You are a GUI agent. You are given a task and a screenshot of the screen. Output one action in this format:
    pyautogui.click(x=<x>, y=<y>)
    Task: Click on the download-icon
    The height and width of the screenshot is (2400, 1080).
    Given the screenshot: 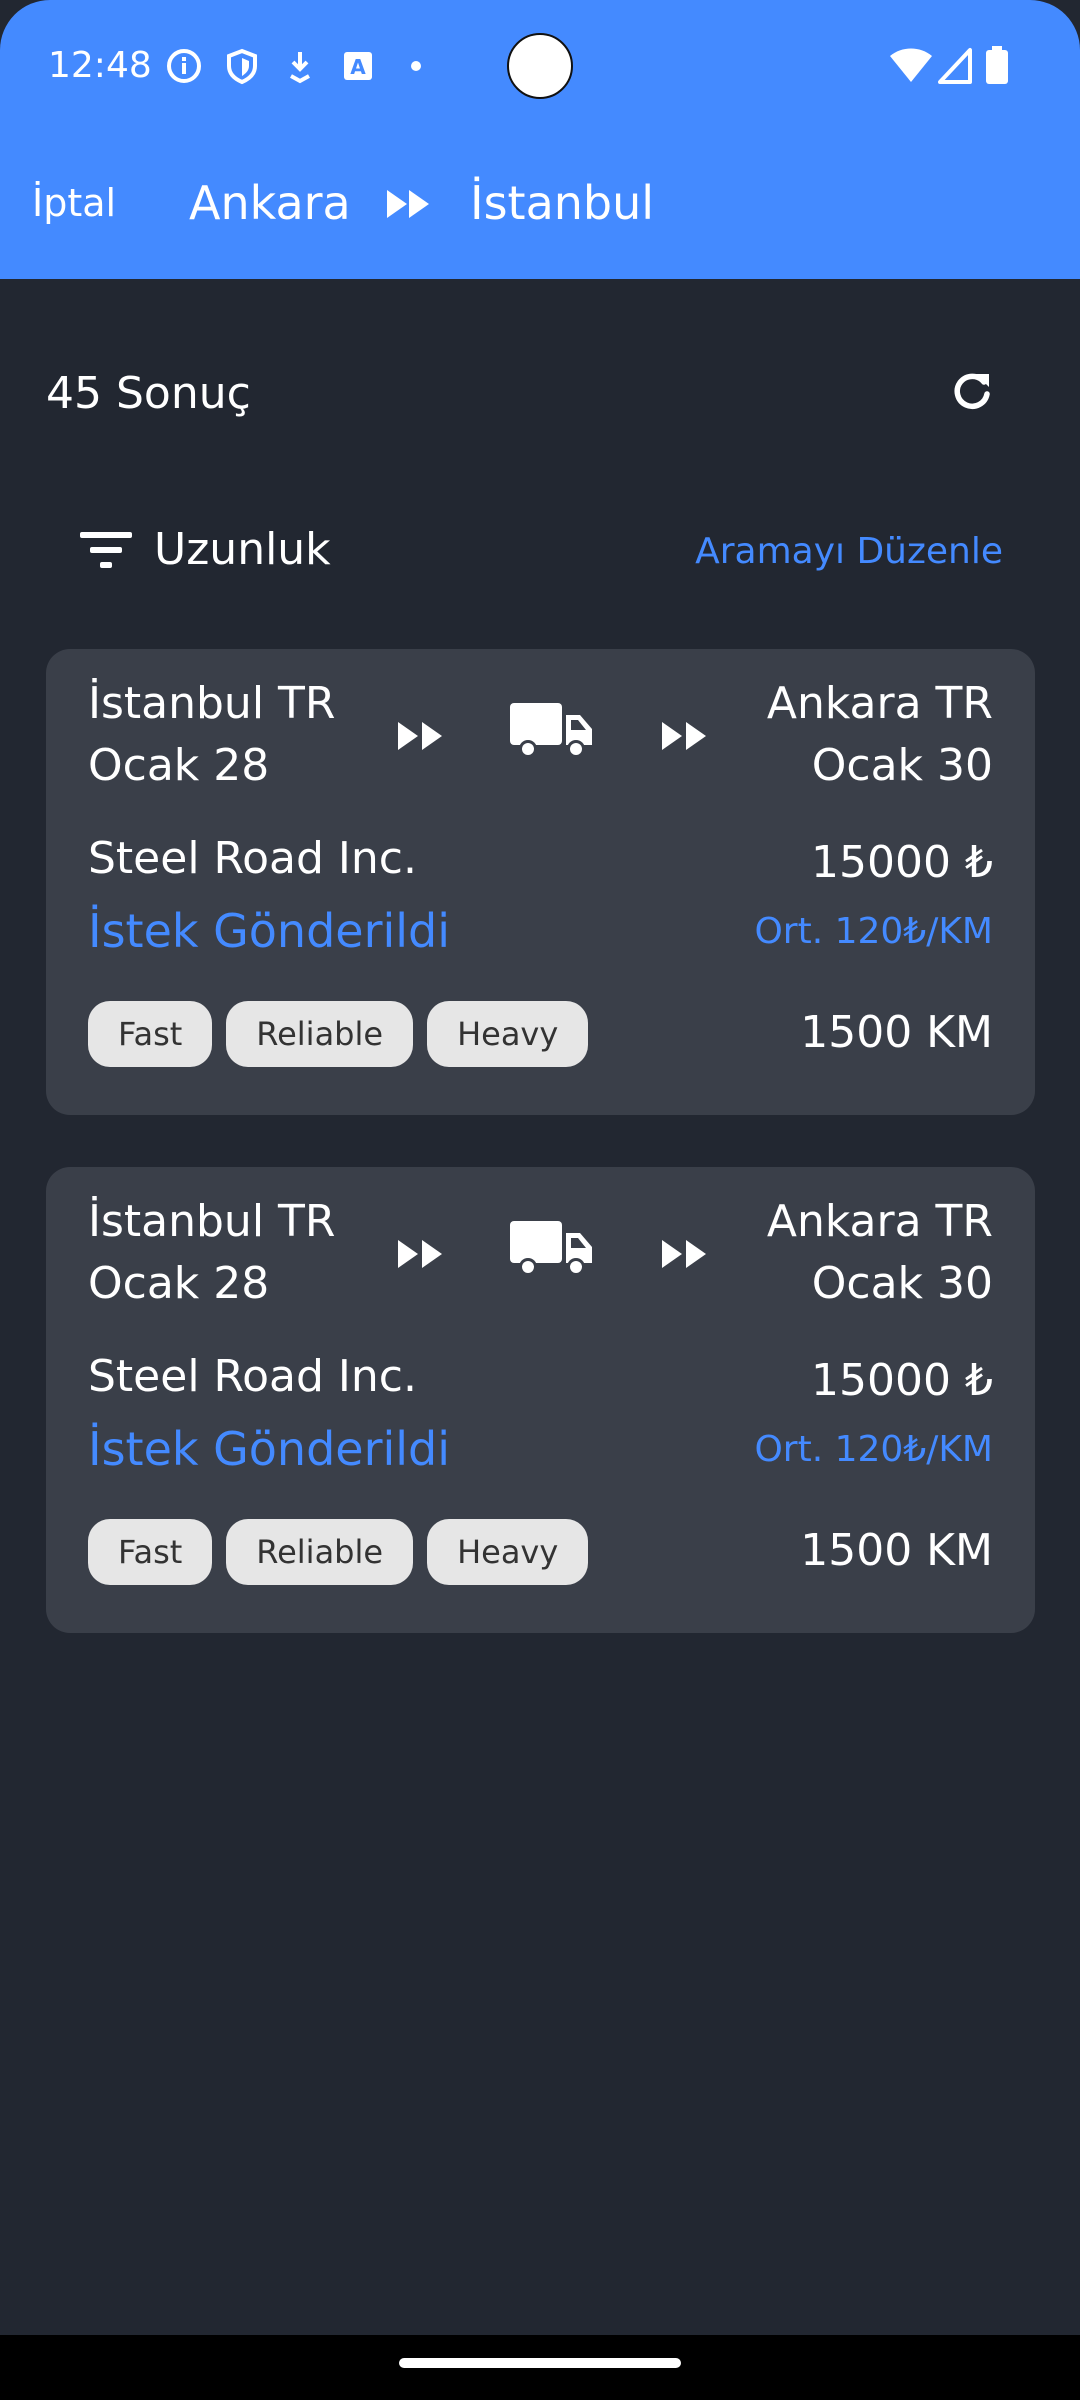 What is the action you would take?
    pyautogui.click(x=300, y=68)
    